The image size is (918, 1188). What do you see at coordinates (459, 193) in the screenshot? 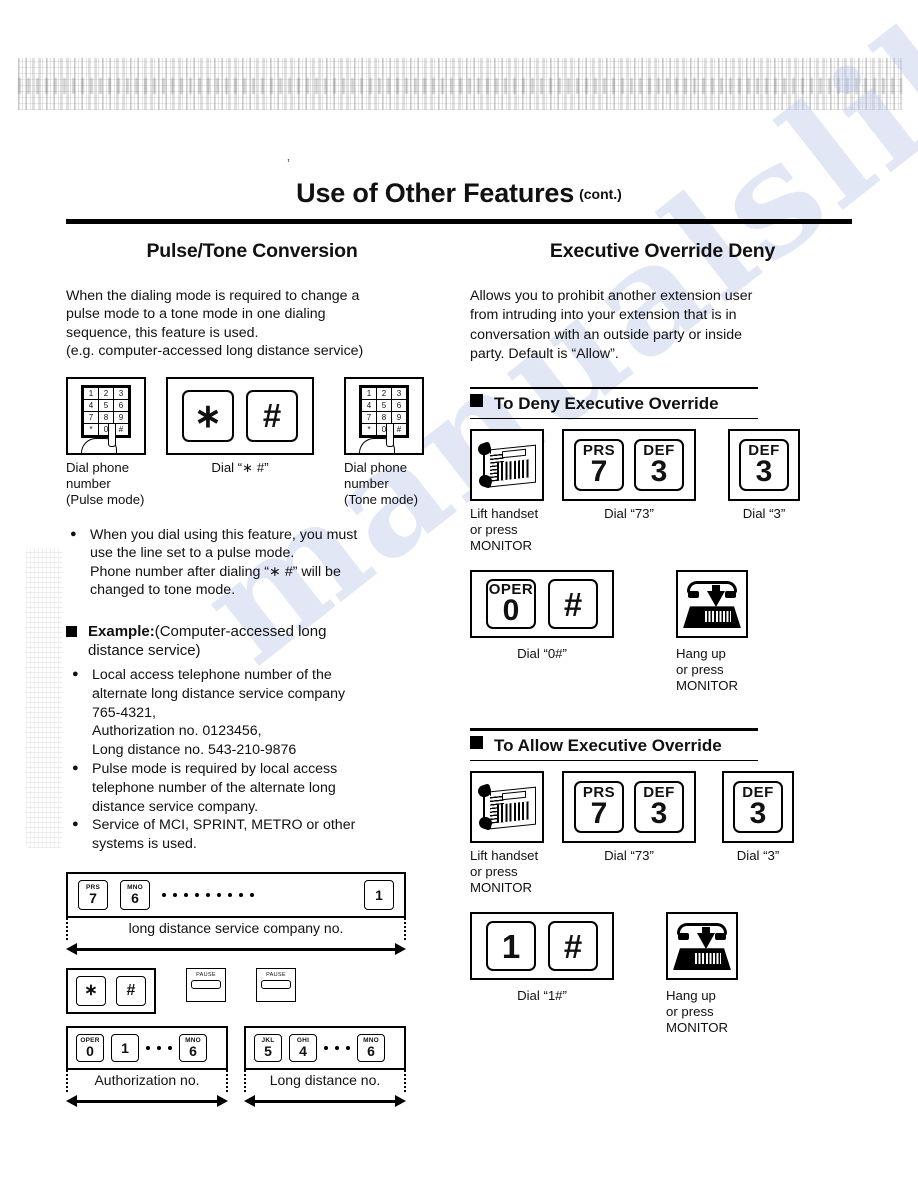
I see `page-title: Use of Other Features (cont.)` at bounding box center [459, 193].